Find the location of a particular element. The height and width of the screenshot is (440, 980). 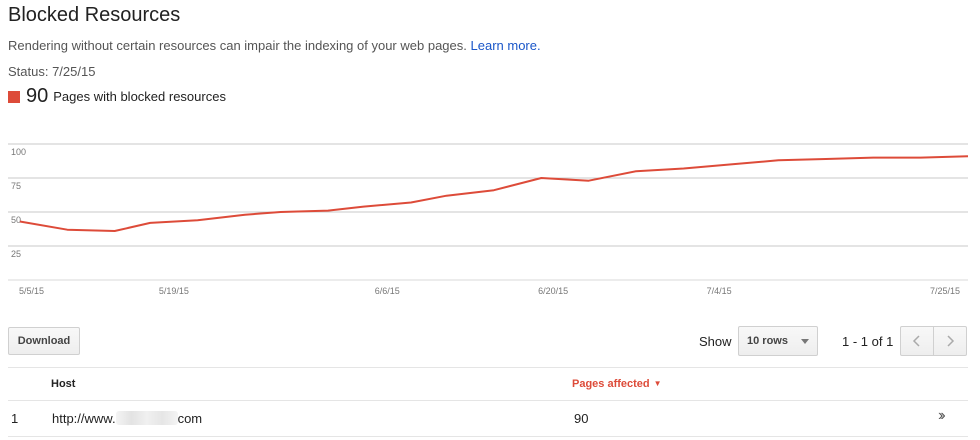

status-text: Status: 7/25/15 is located at coordinates (52, 71).